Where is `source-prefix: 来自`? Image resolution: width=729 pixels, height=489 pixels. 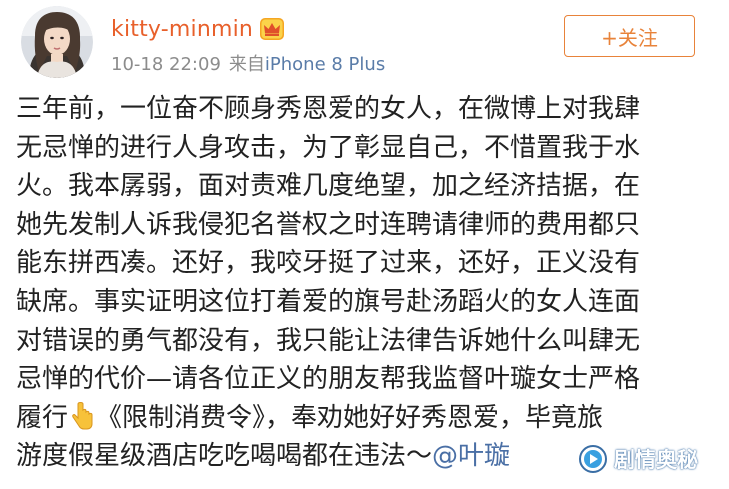
source-prefix: 来自 is located at coordinates (246, 64).